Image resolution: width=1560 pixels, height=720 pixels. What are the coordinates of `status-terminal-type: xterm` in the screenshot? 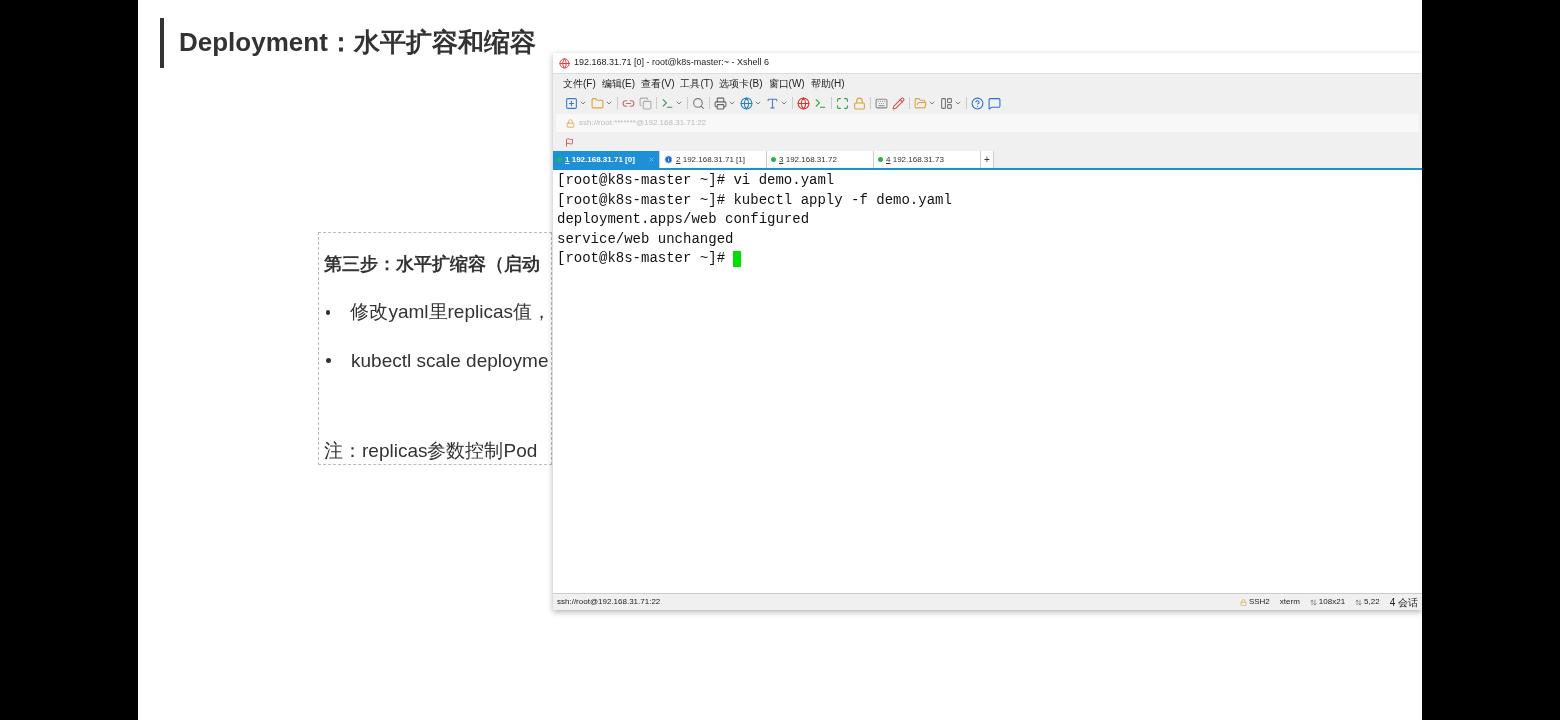 It's located at (1289, 602).